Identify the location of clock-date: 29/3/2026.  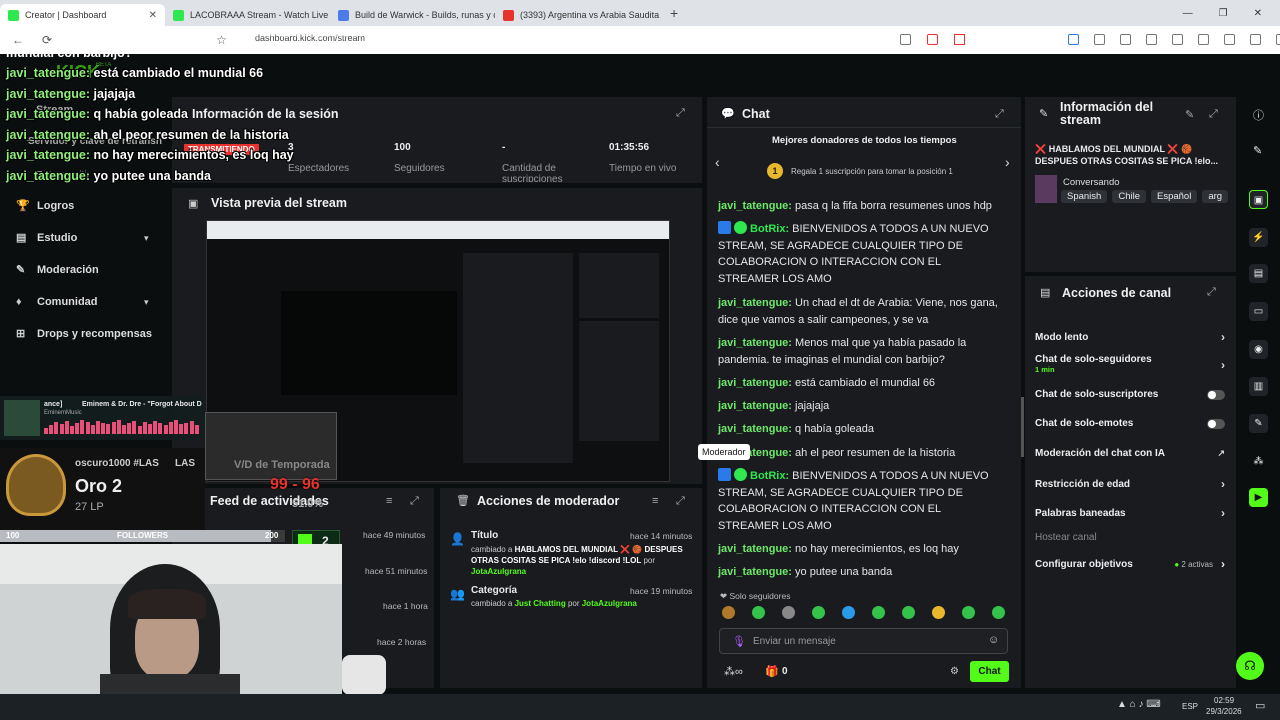
(1224, 711).